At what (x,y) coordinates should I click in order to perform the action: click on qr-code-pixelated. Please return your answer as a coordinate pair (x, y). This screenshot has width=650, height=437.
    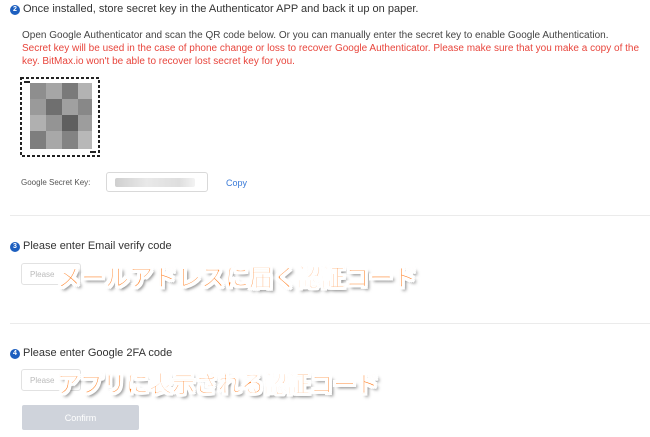
    Looking at the image, I should click on (60, 117).